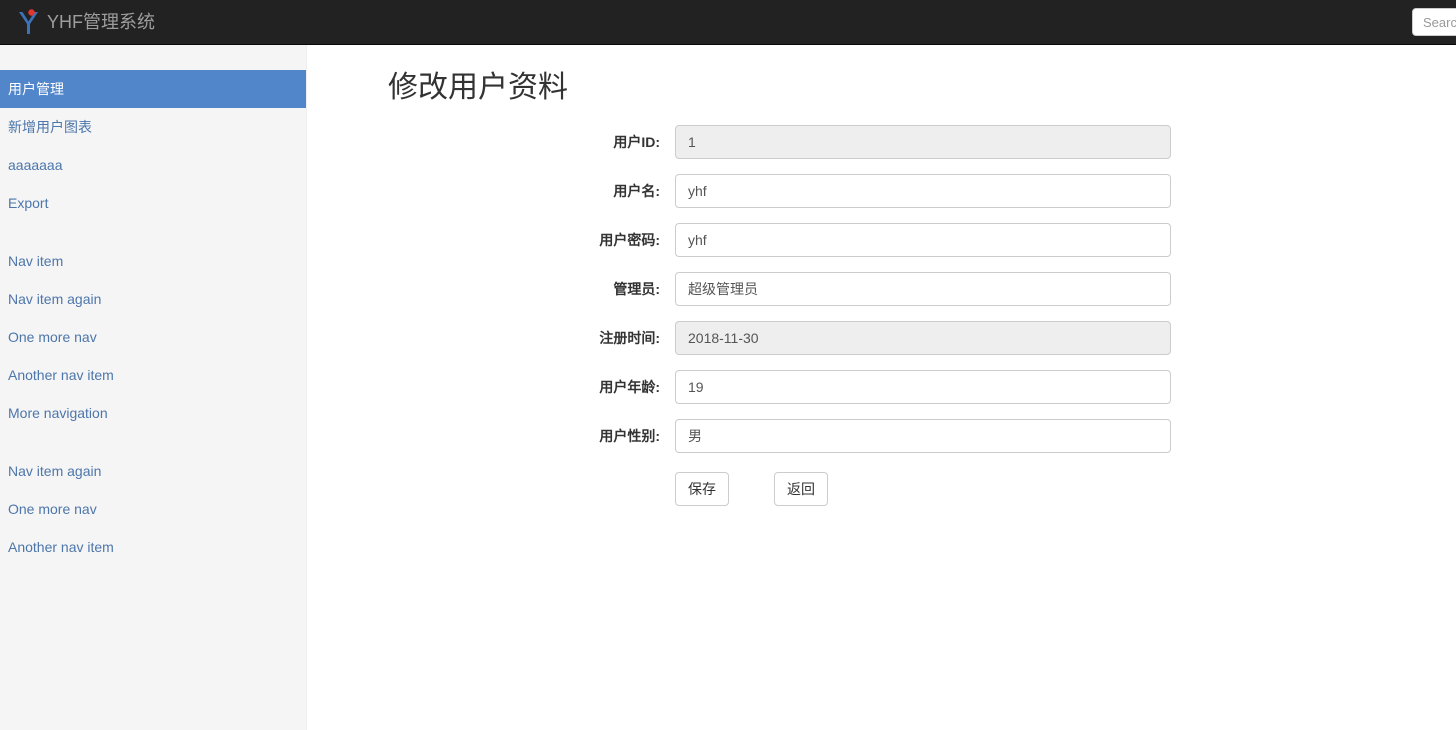 The image size is (1456, 730). I want to click on sidebar-link: 新增用户图表, so click(153, 127).